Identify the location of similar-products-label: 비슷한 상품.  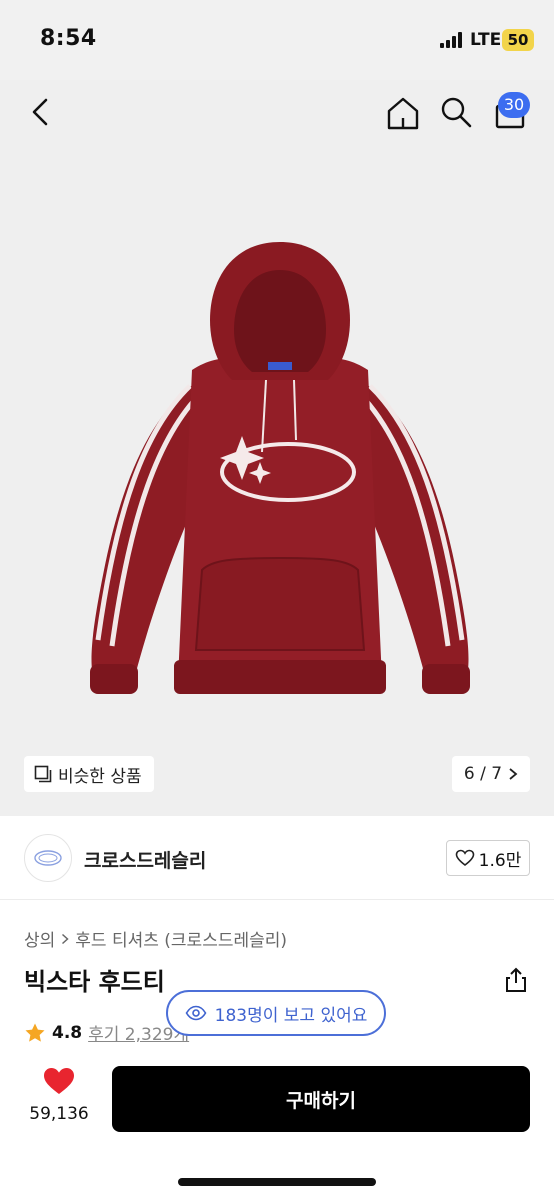
(100, 776).